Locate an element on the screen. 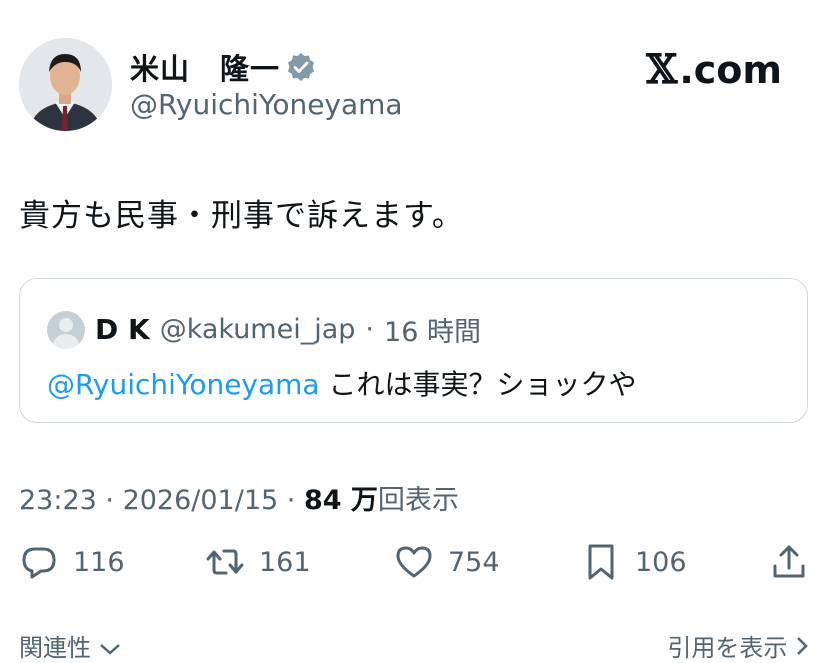  bookmark-icon is located at coordinates (601, 562).